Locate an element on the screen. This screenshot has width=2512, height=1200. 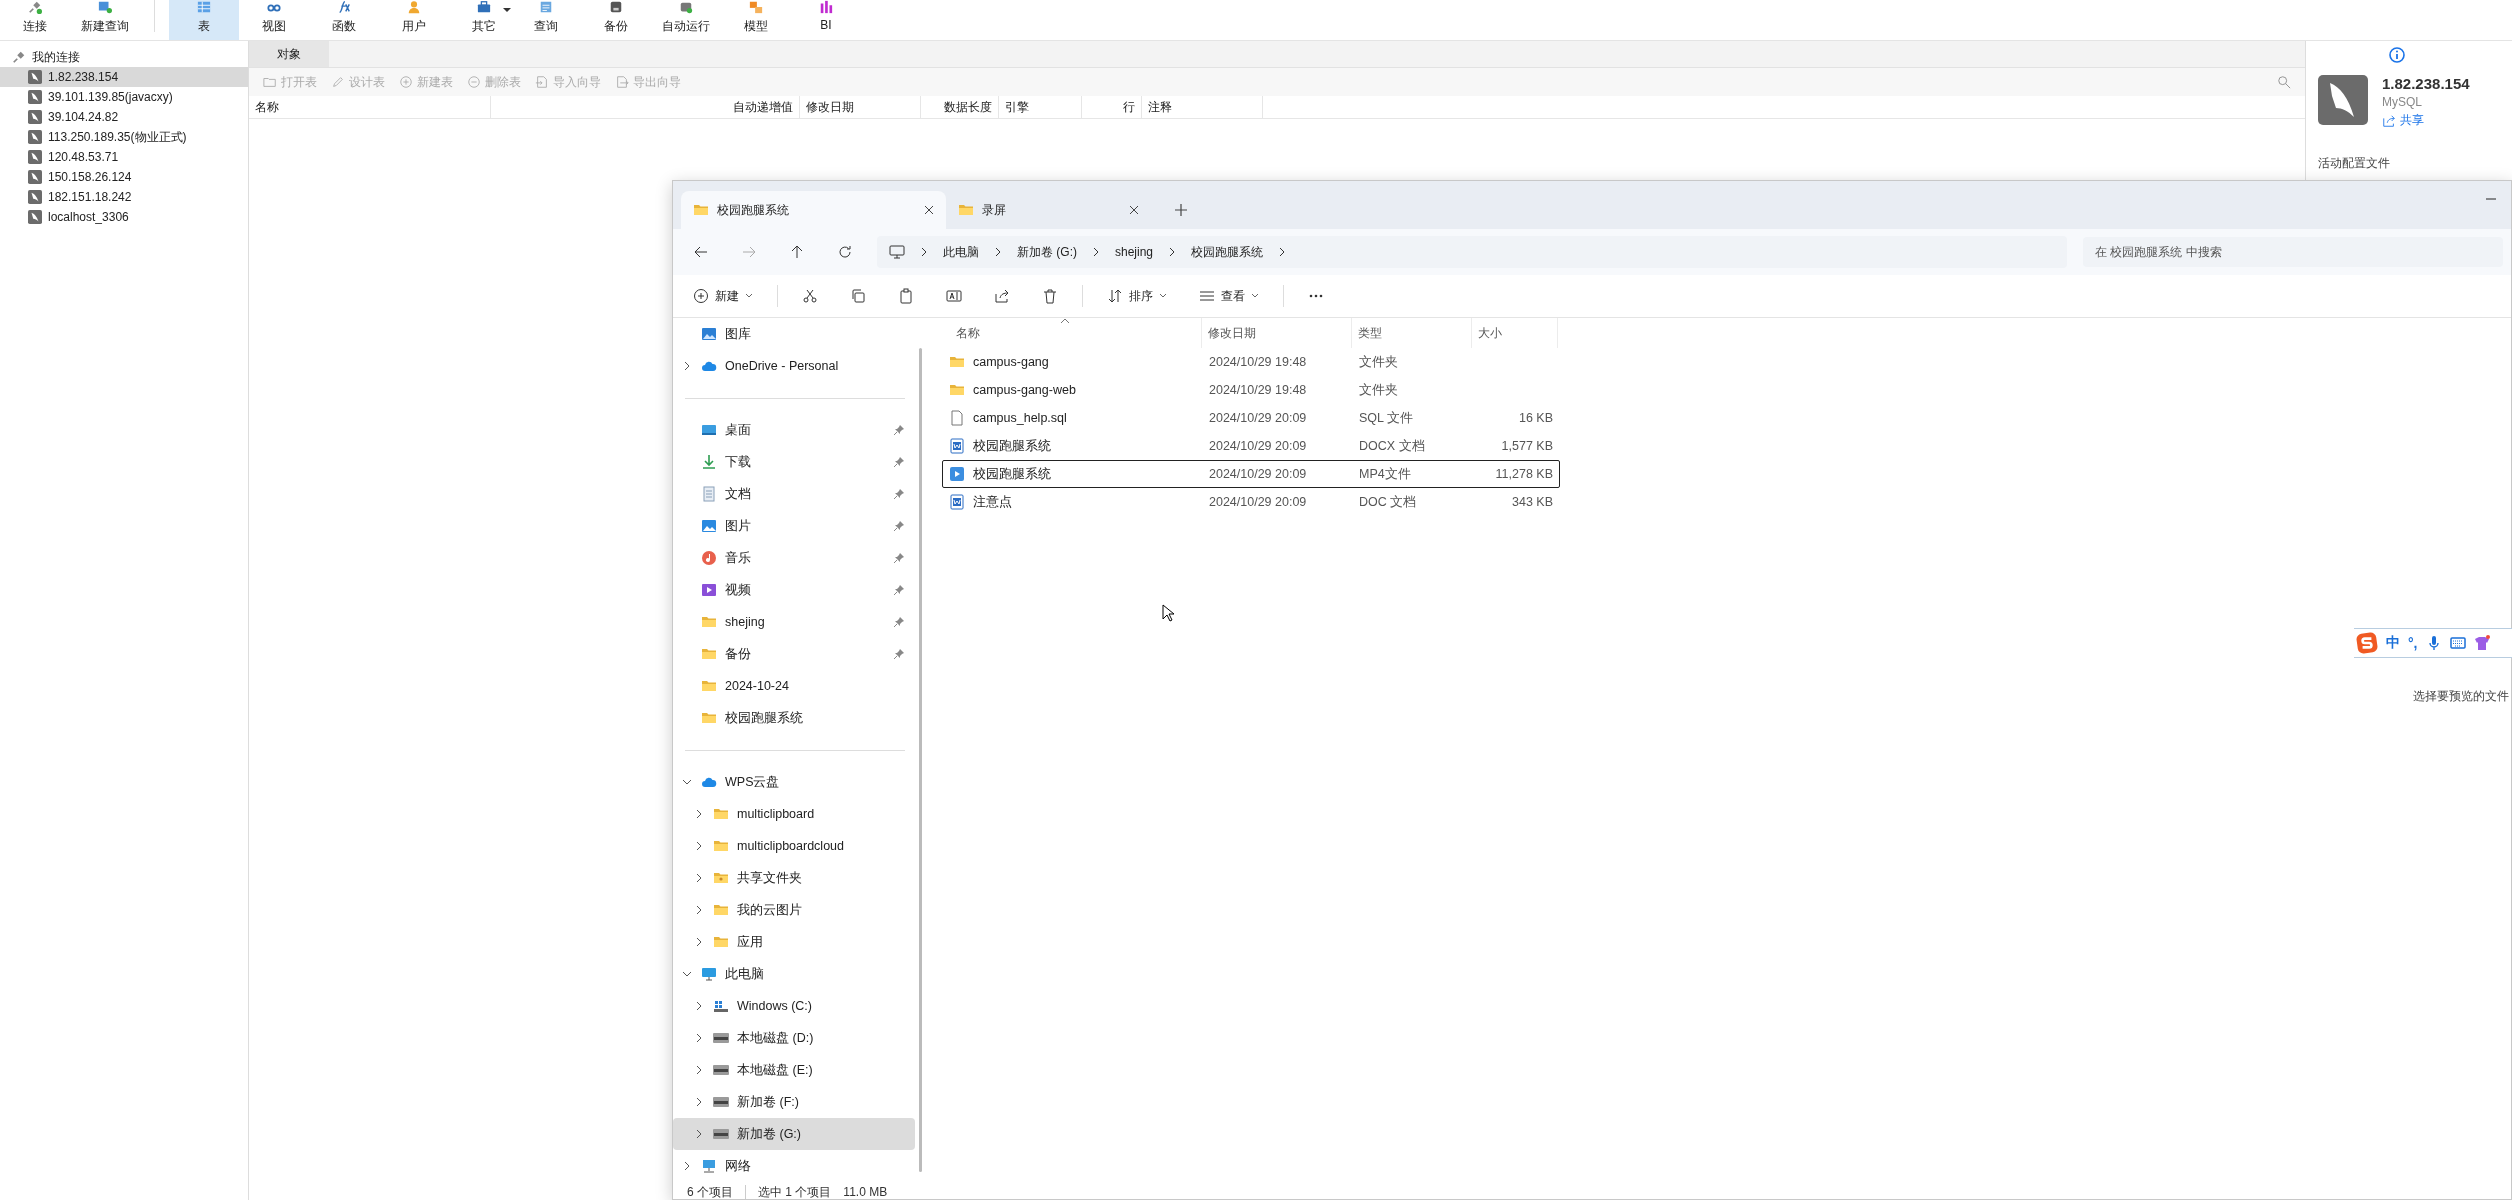
up-icon is located at coordinates (797, 252).